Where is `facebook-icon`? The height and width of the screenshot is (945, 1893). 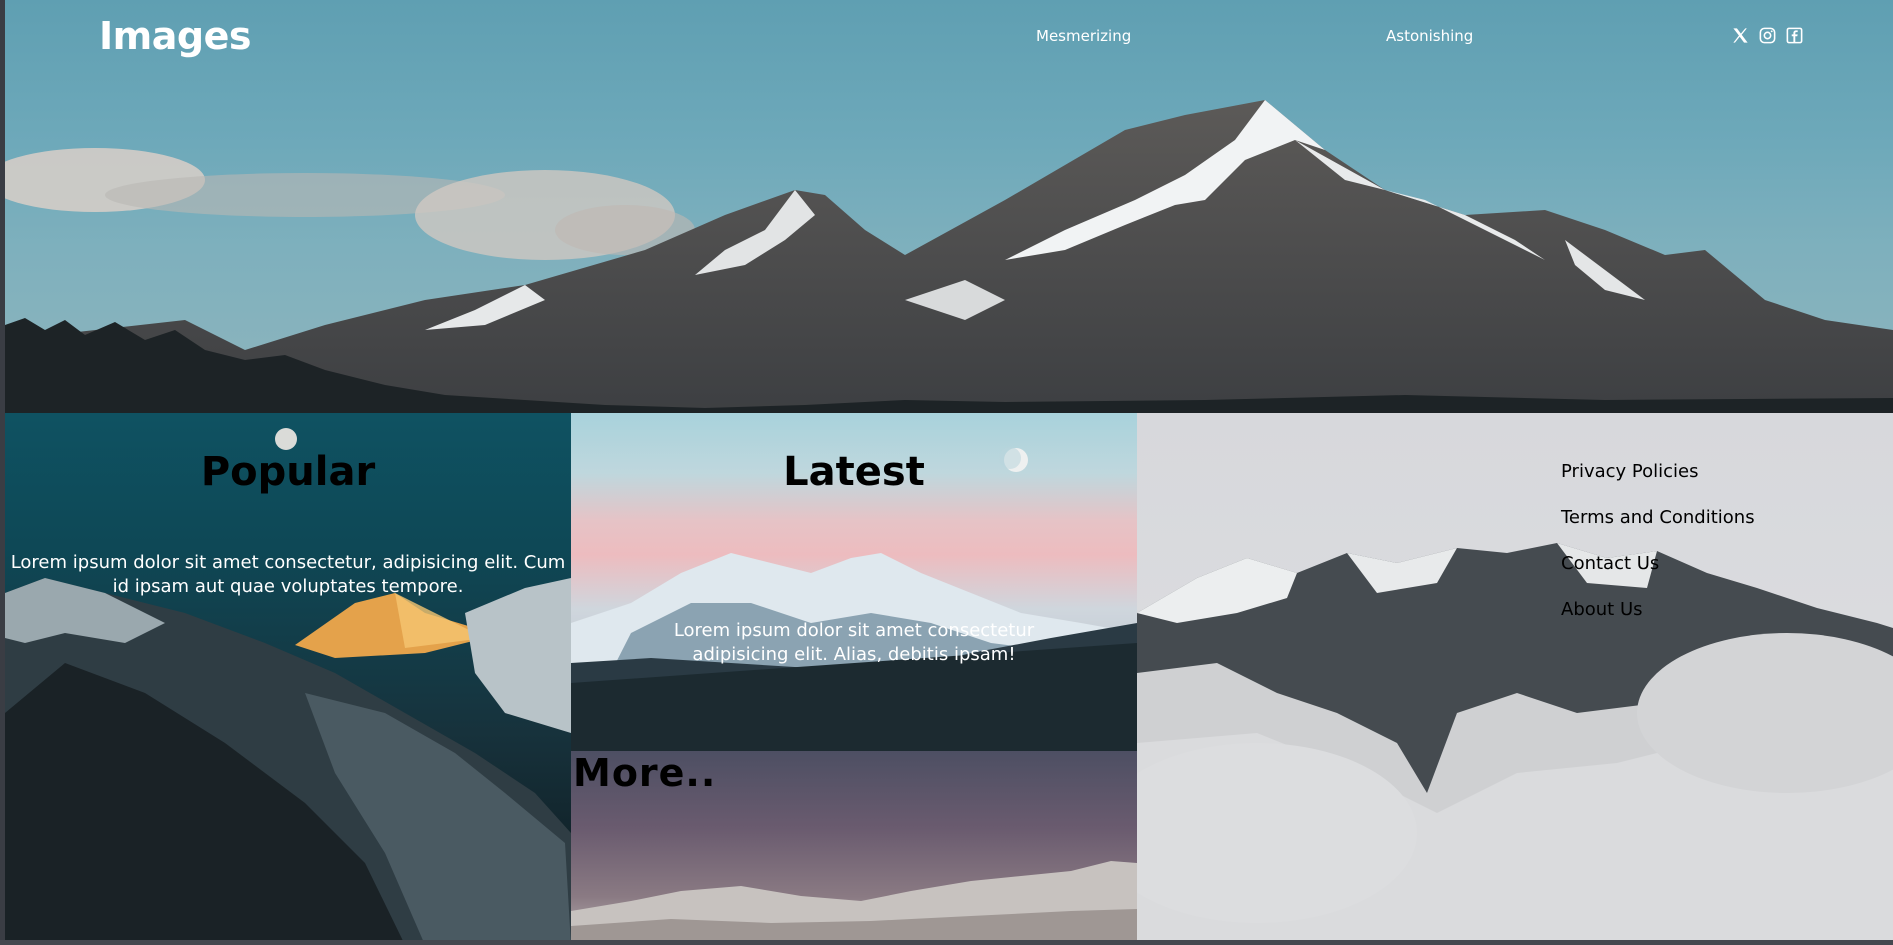 facebook-icon is located at coordinates (1794, 35).